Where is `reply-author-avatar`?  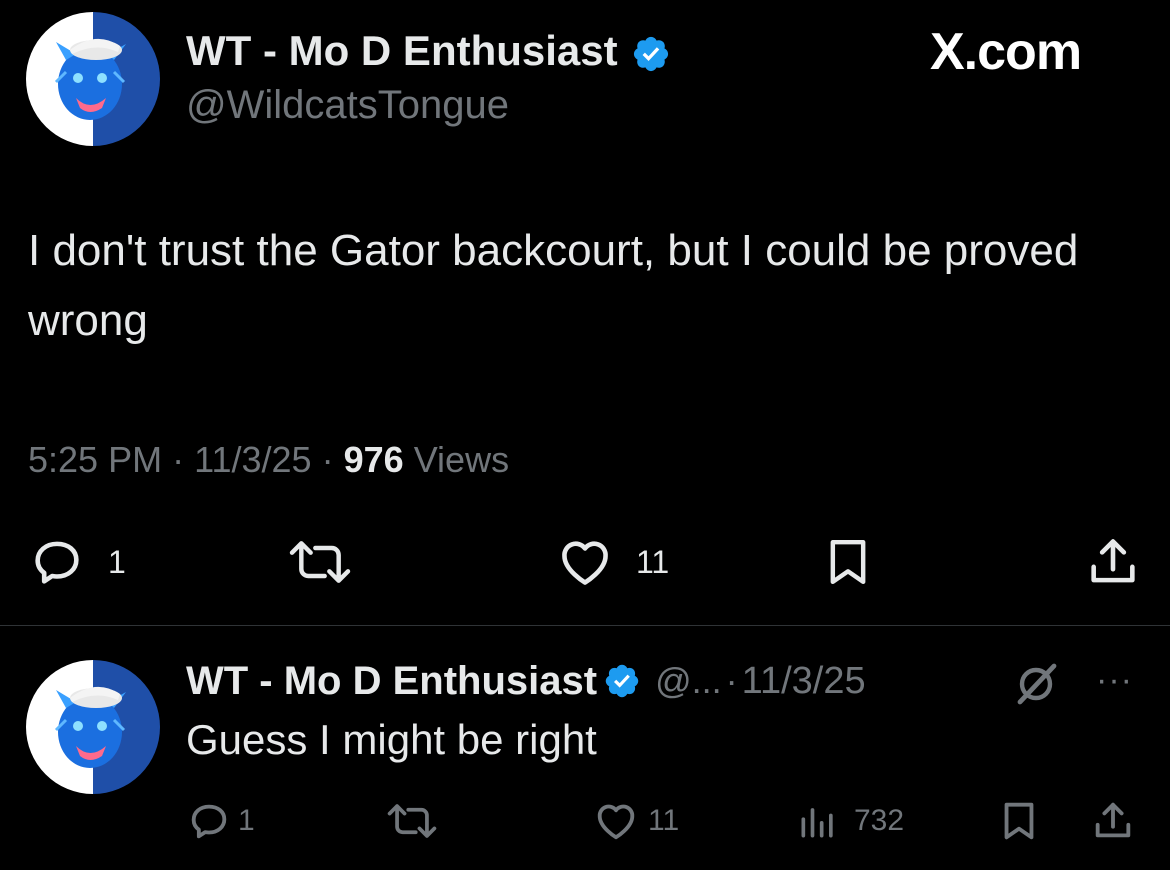 reply-author-avatar is located at coordinates (93, 727).